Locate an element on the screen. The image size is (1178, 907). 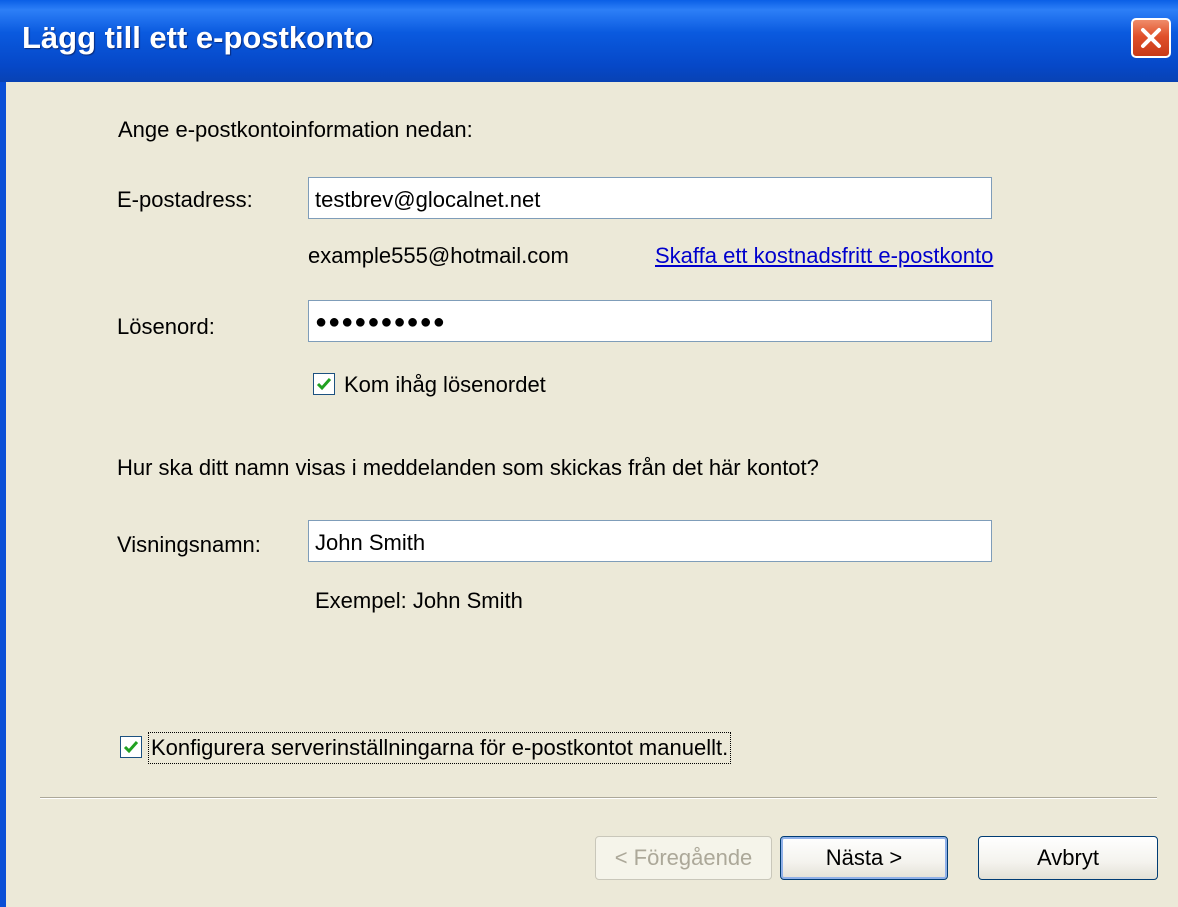
remember-password-checkbox is located at coordinates (324, 384).